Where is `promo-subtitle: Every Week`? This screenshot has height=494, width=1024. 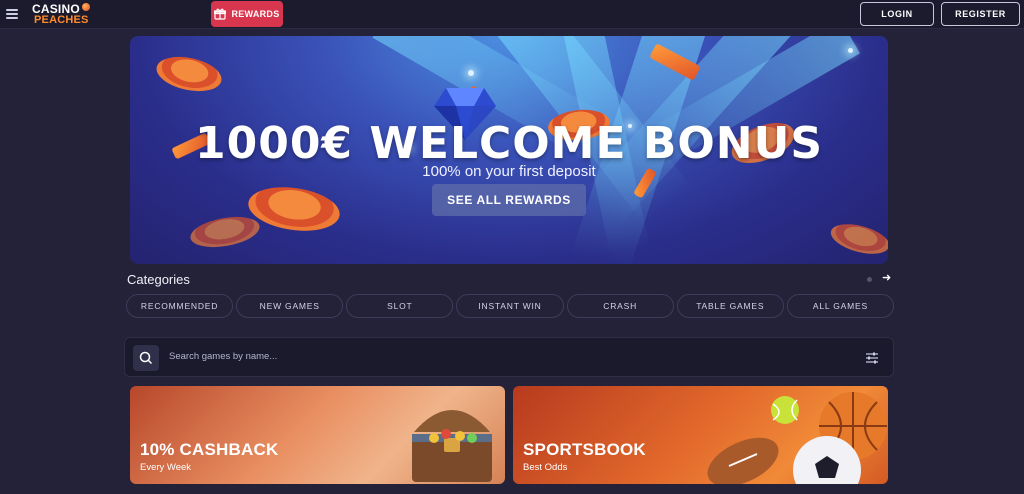 promo-subtitle: Every Week is located at coordinates (166, 467).